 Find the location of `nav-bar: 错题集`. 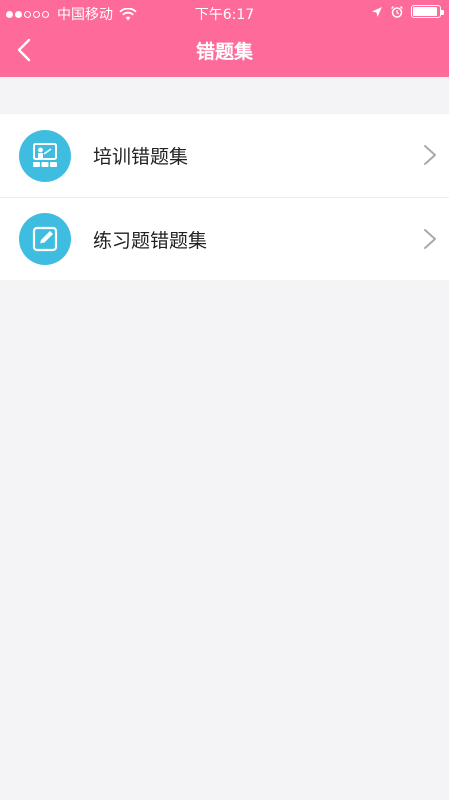

nav-bar: 错题集 is located at coordinates (224, 50).